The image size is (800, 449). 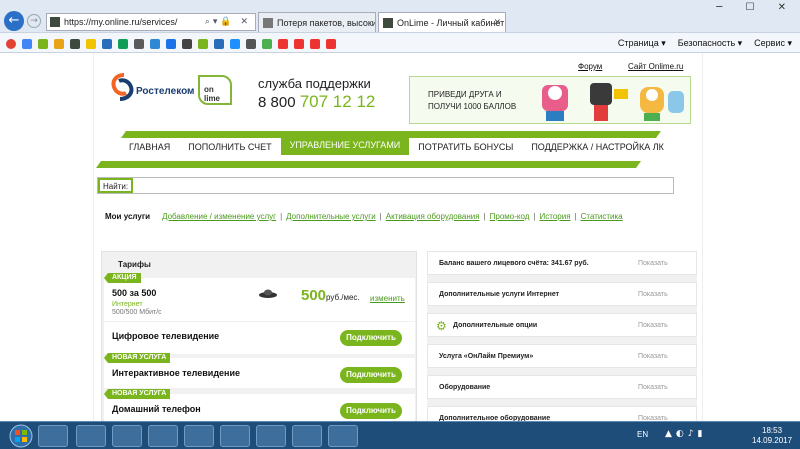 I want to click on subnav-add-change: Добавление / изменение услуг, so click(x=219, y=216).